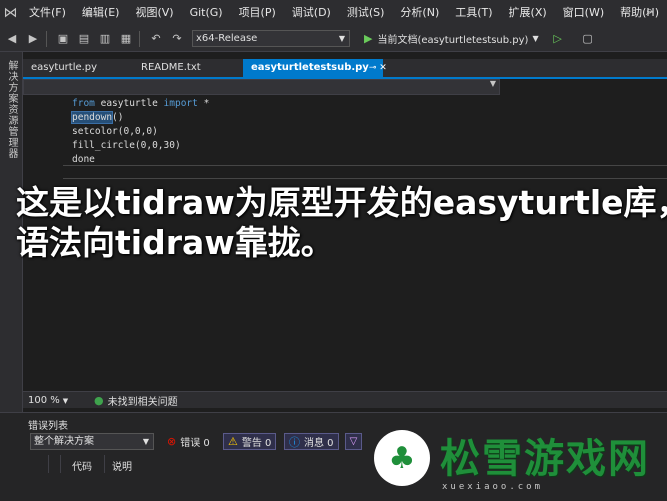 Image resolution: width=667 pixels, height=501 pixels. I want to click on messages-count: 消息 0, so click(319, 443).